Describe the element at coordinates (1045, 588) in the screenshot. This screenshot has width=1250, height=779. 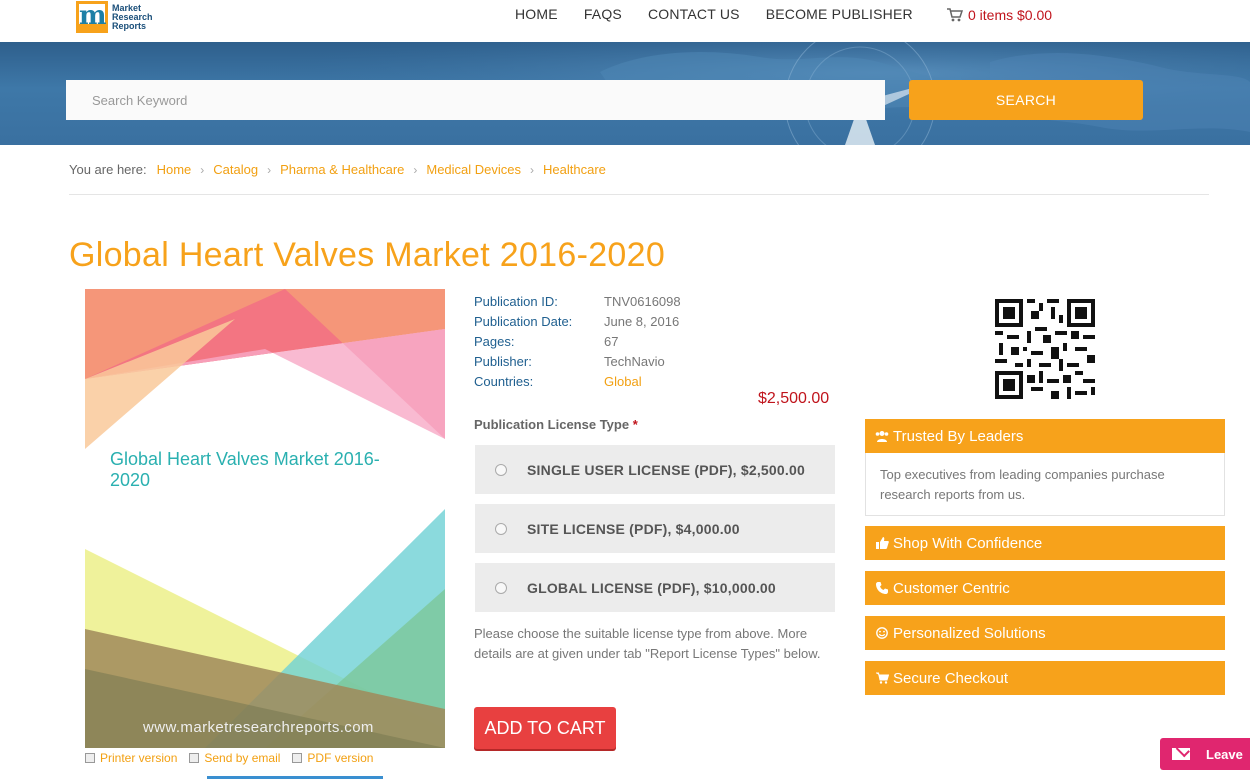
I see `feature-customer-centric: Customer Centric` at that location.